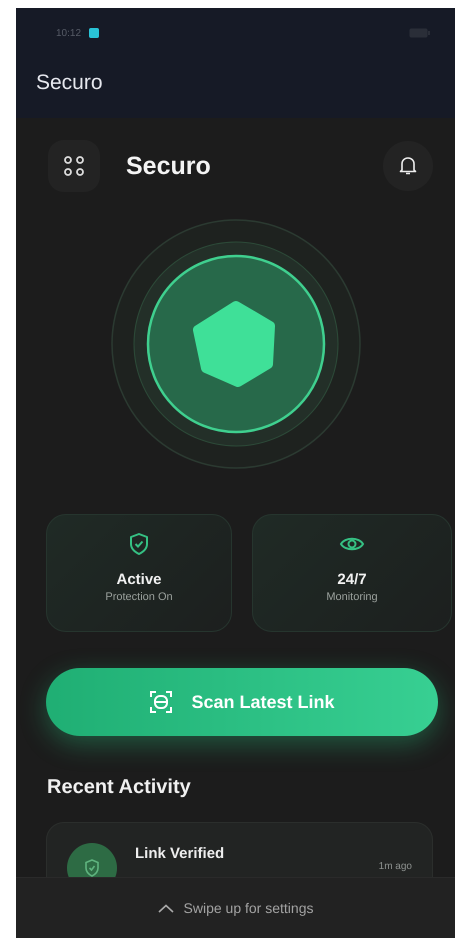 The image size is (455, 938). What do you see at coordinates (179, 853) in the screenshot?
I see `activity-title: Link Verified` at bounding box center [179, 853].